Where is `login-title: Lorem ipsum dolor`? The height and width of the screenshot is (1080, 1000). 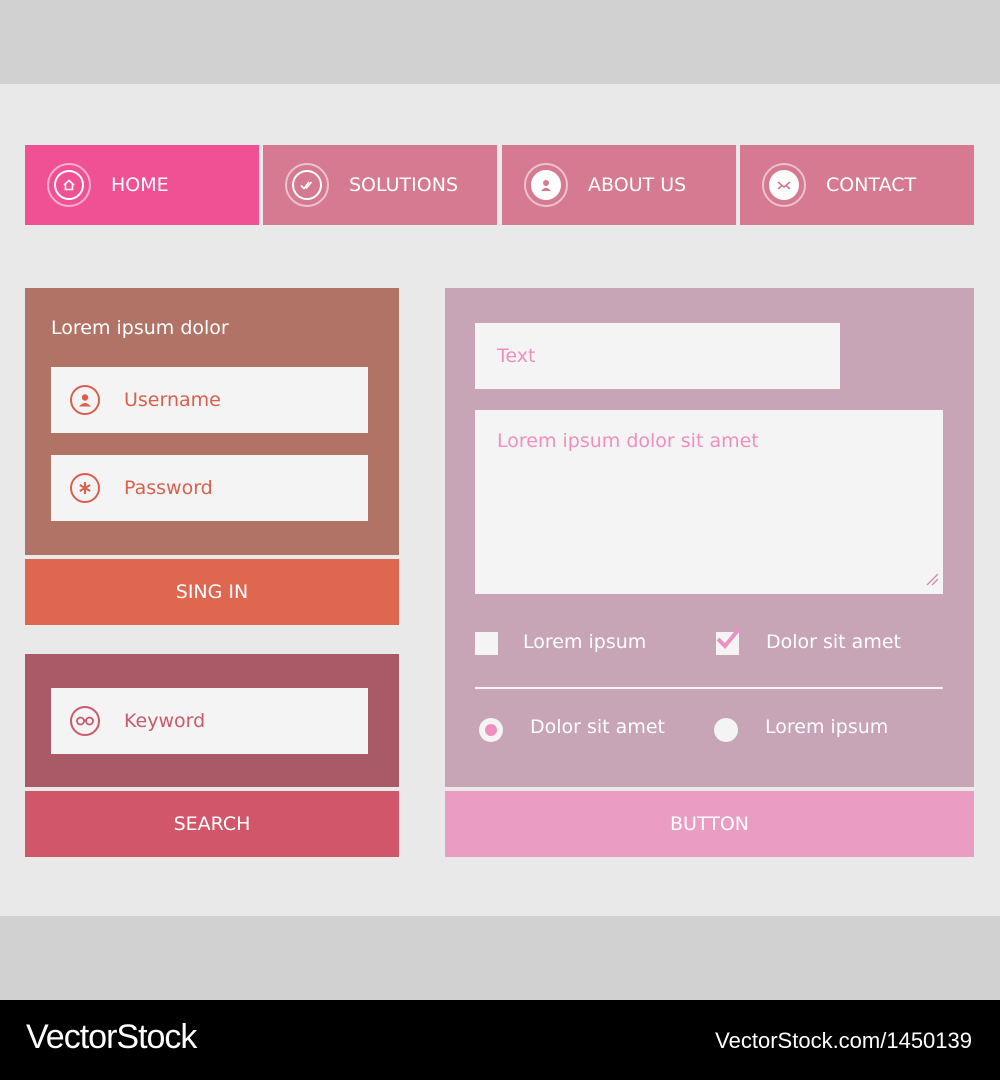
login-title: Lorem ipsum dolor is located at coordinates (140, 328).